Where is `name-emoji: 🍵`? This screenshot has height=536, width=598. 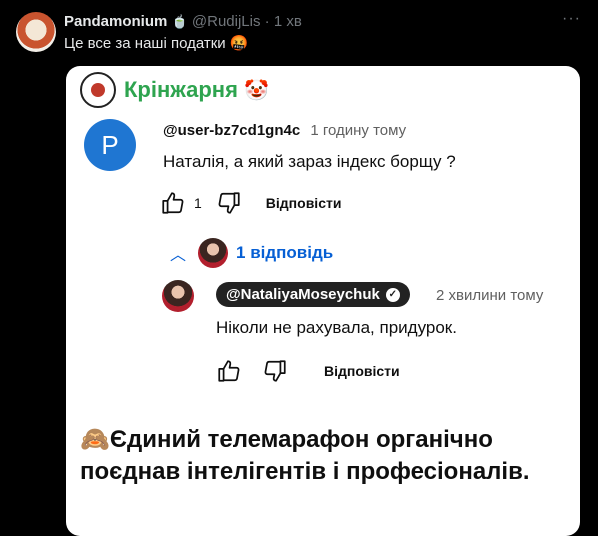 name-emoji: 🍵 is located at coordinates (179, 21).